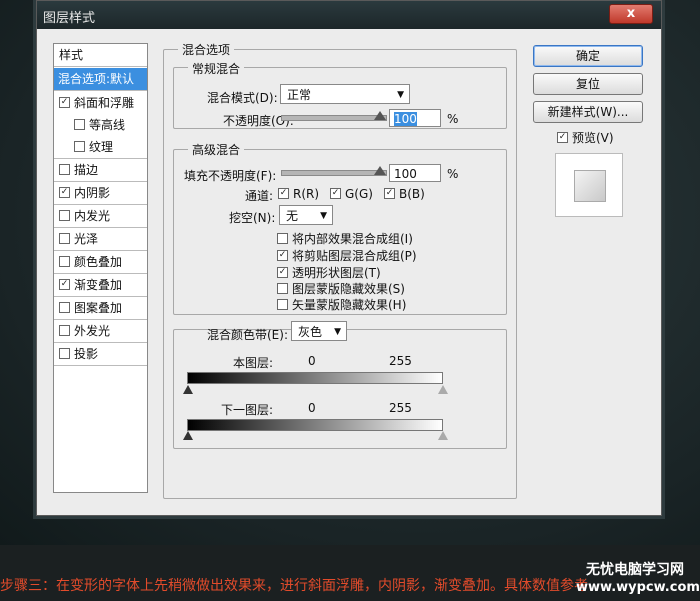  I want to click on percent-sign: %, so click(453, 174).